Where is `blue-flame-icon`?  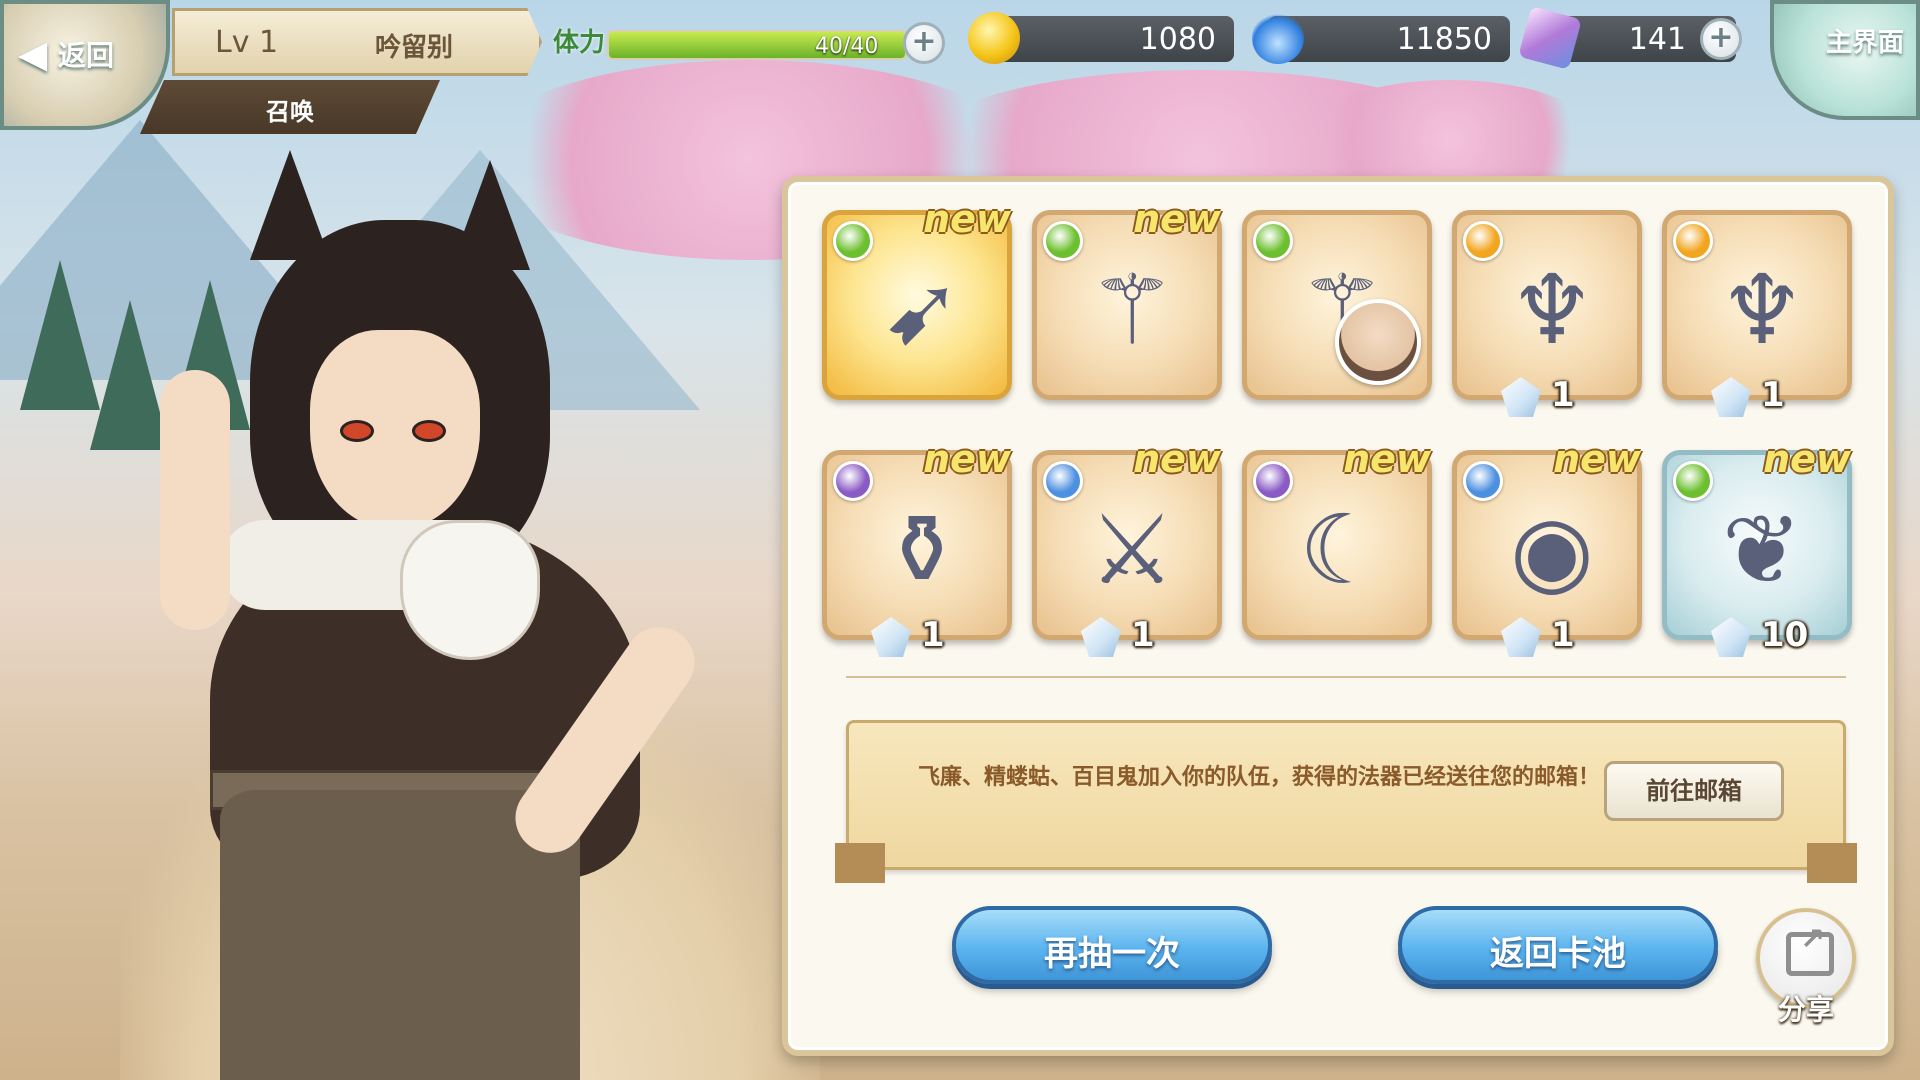 blue-flame-icon is located at coordinates (1278, 38).